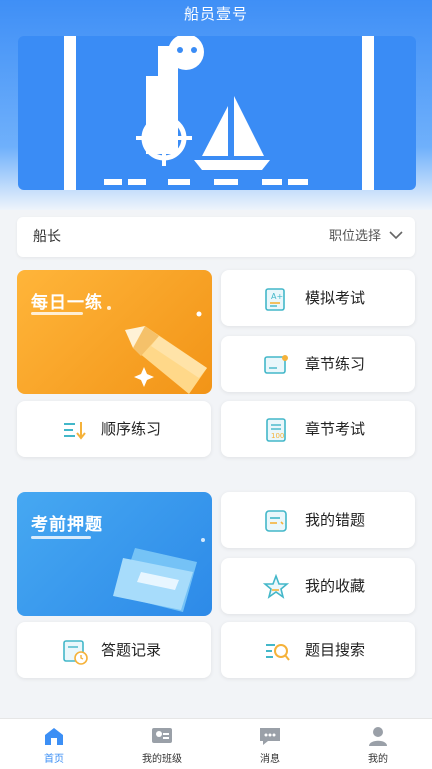  What do you see at coordinates (276, 430) in the screenshot?
I see `test-sheet-icon: 100` at bounding box center [276, 430].